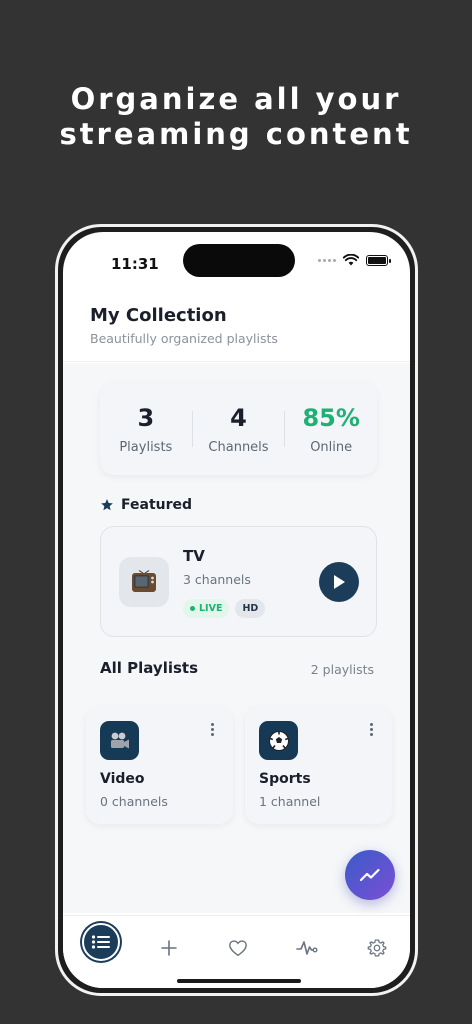  I want to click on status-bar: 11:31, so click(236, 261).